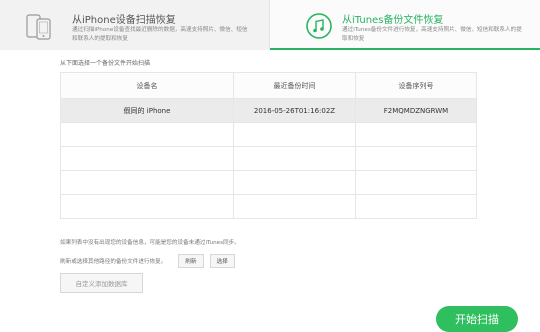 The width and height of the screenshot is (540, 332). What do you see at coordinates (393, 20) in the screenshot?
I see `tab-itunes-title: 从iTunes备份文件恢复` at bounding box center [393, 20].